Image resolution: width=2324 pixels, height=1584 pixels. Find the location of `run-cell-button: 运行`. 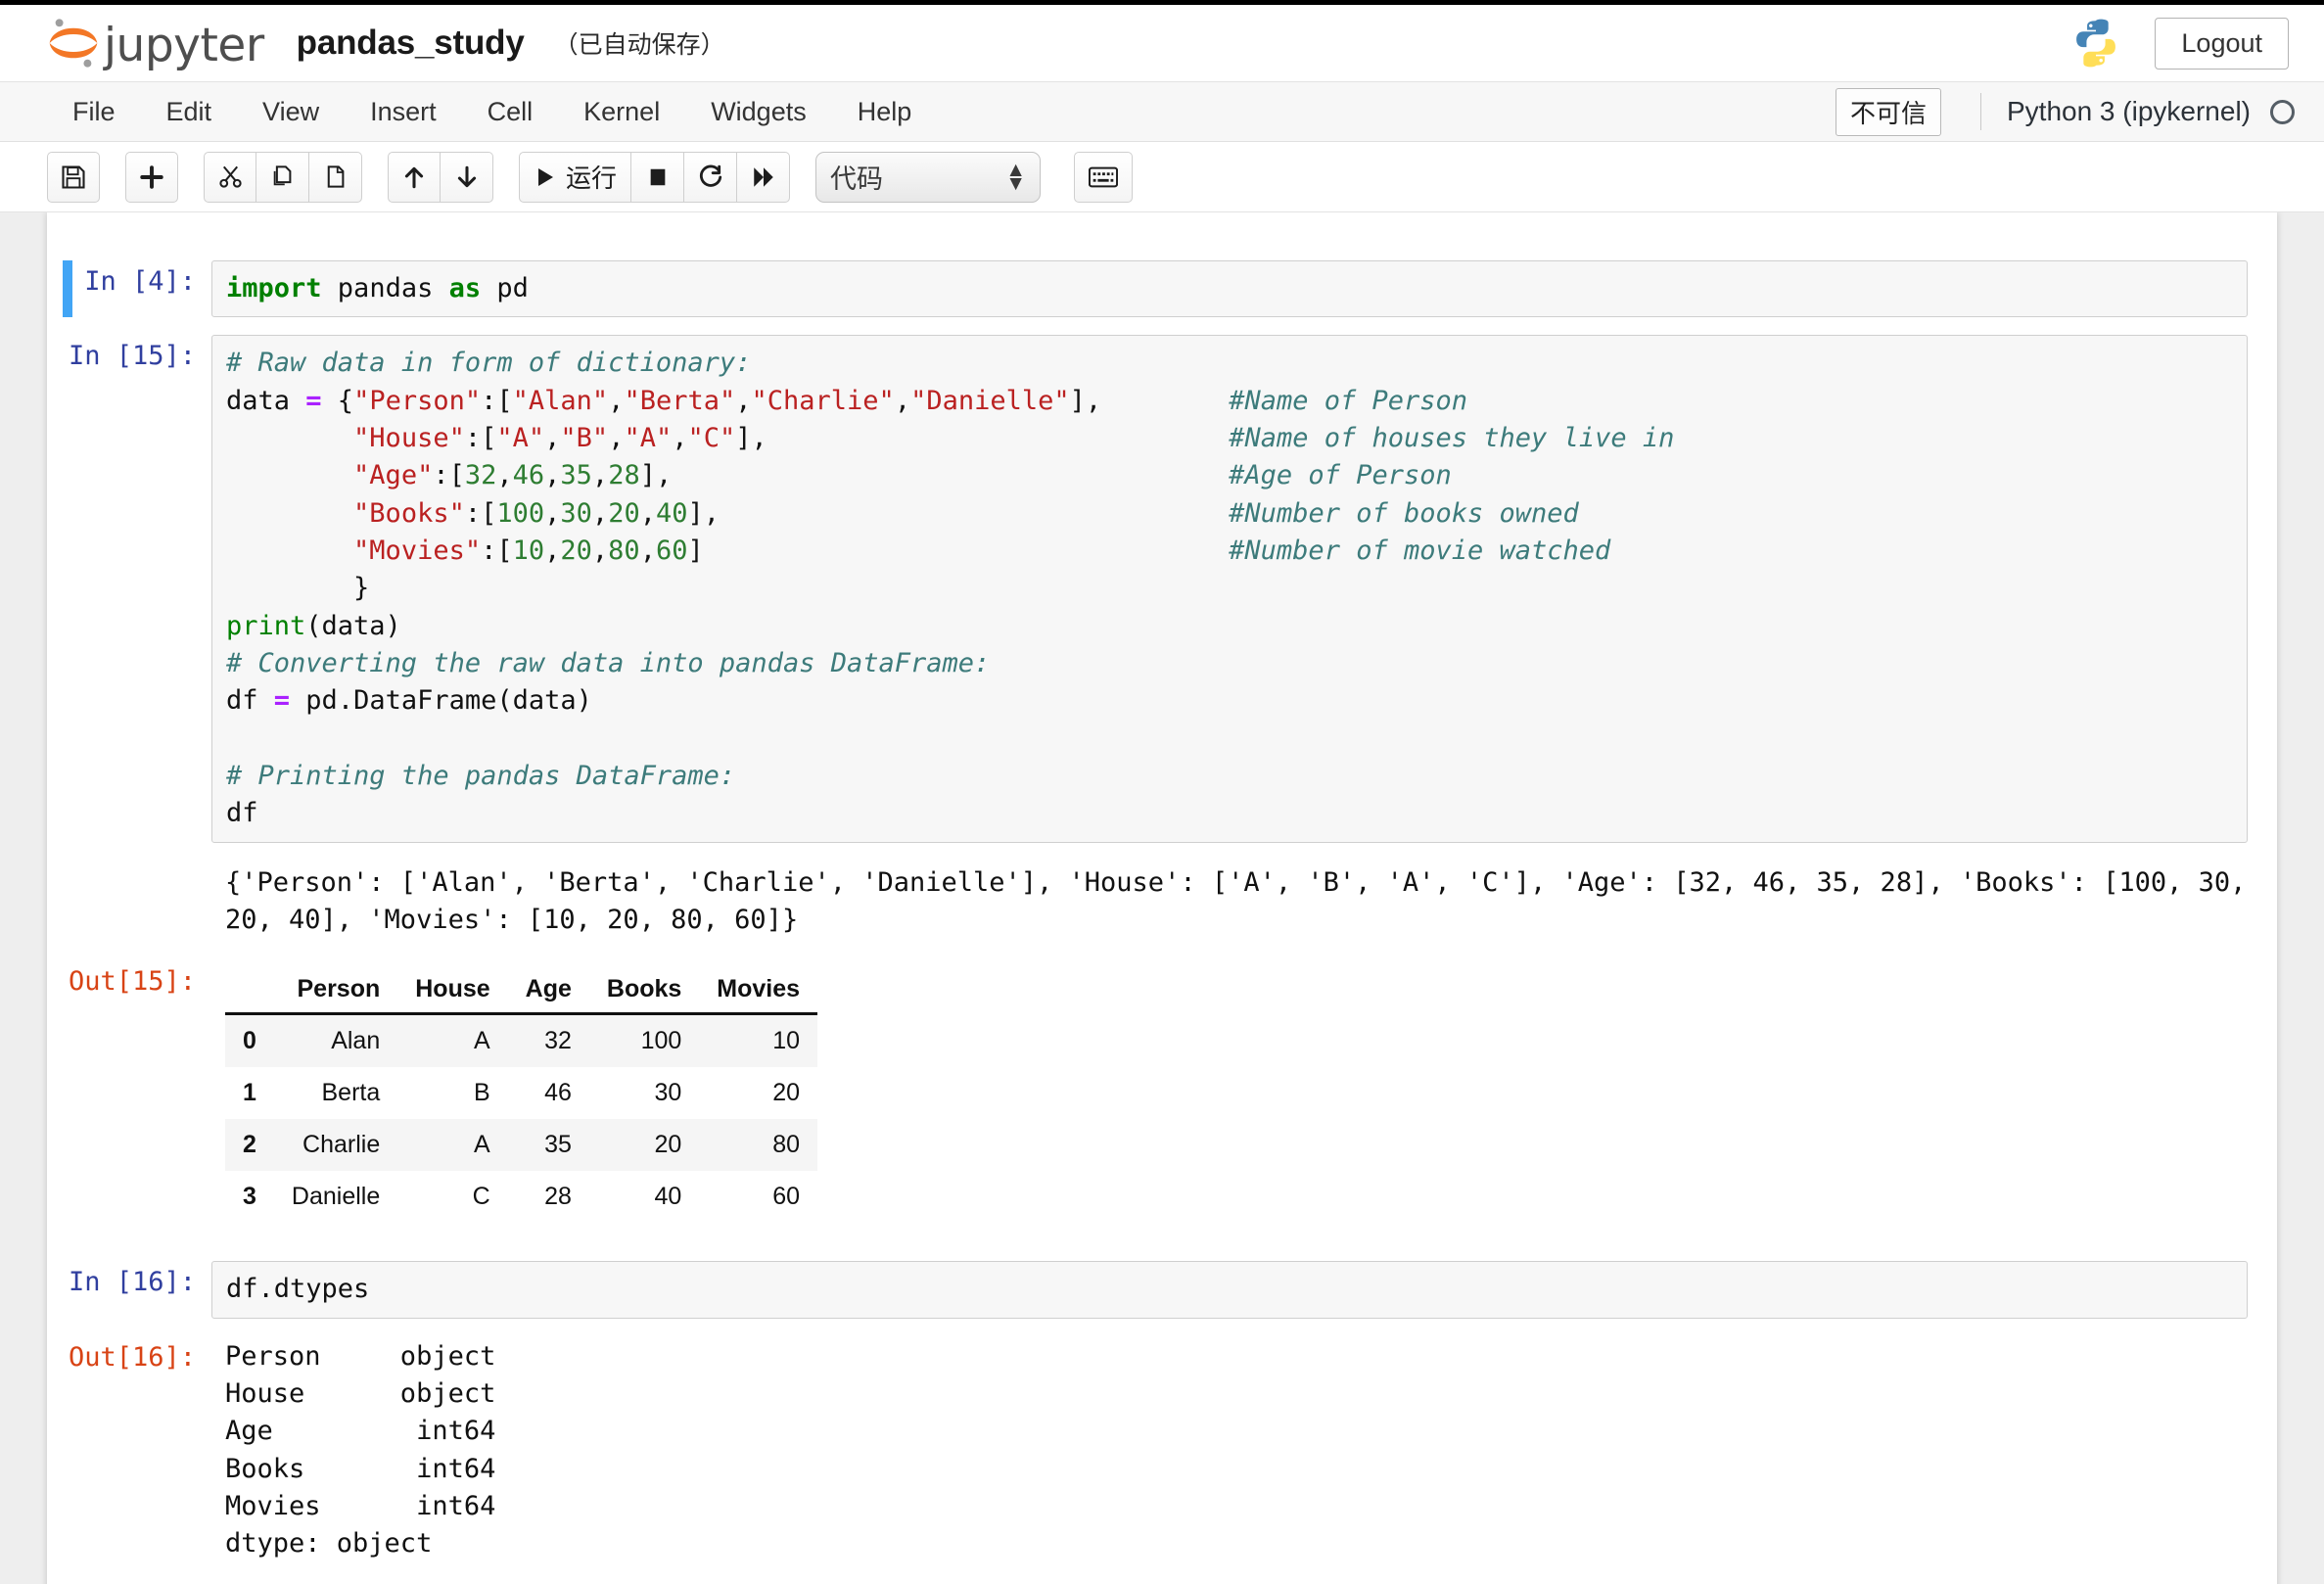

run-cell-button: 运行 is located at coordinates (575, 177).